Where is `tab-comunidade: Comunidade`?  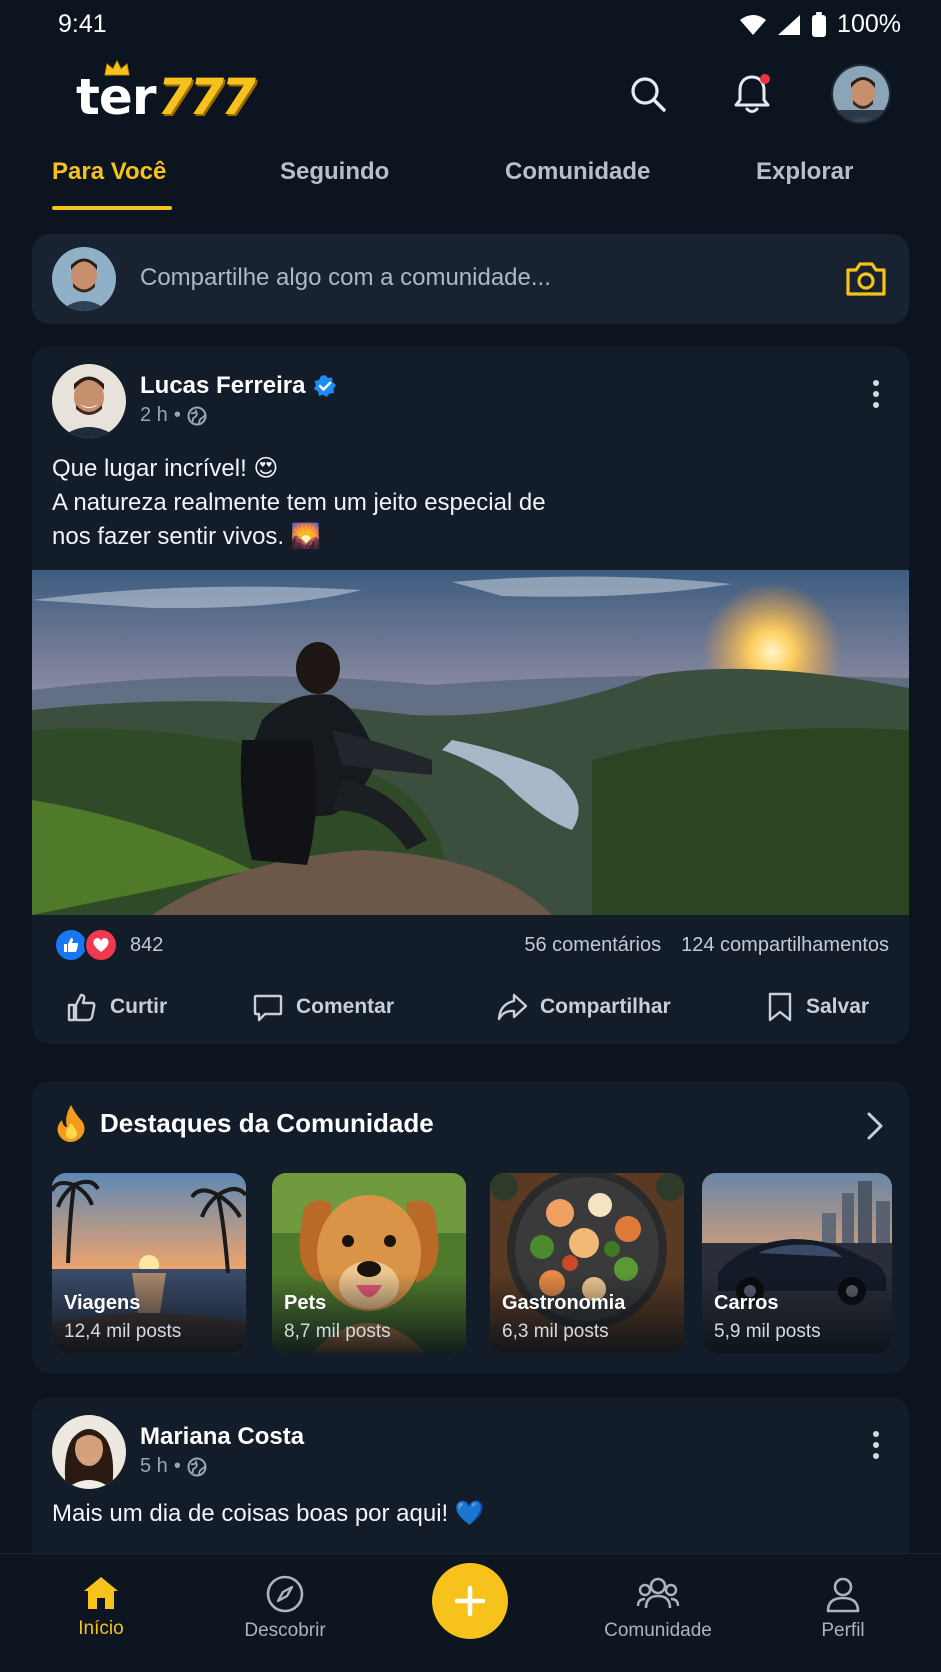 tab-comunidade: Comunidade is located at coordinates (577, 172).